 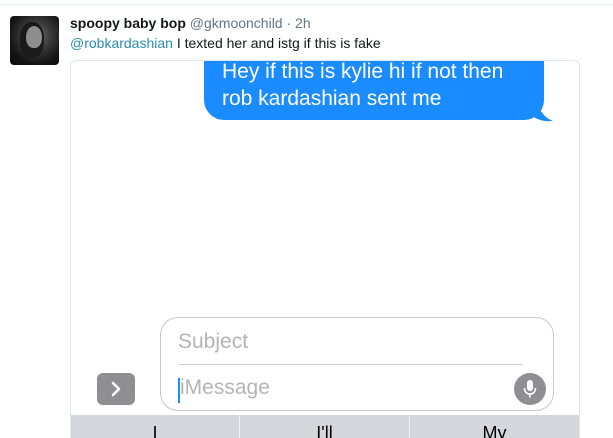 I want to click on imessage-field: iMessage, so click(x=225, y=388).